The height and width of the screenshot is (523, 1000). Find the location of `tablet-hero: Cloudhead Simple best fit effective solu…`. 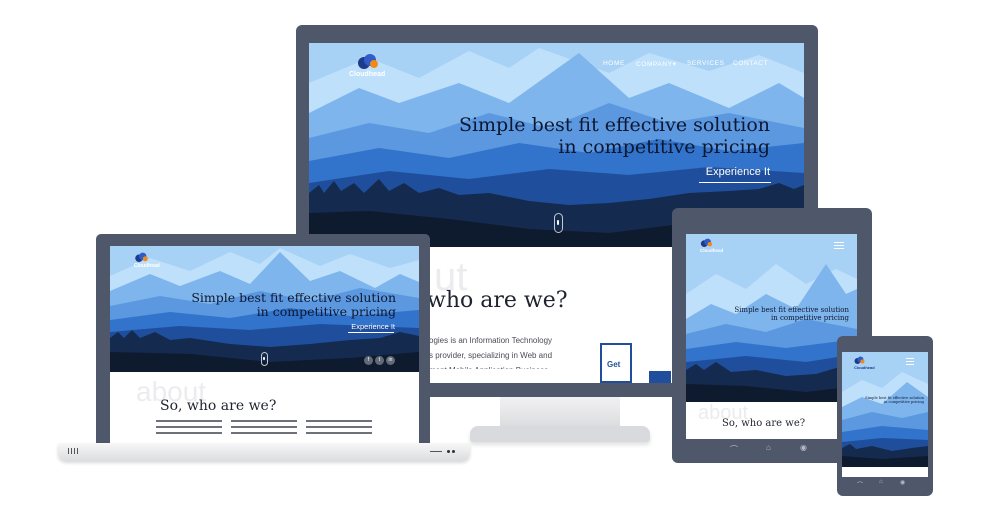

tablet-hero: Cloudhead Simple best fit effective solu… is located at coordinates (771, 318).